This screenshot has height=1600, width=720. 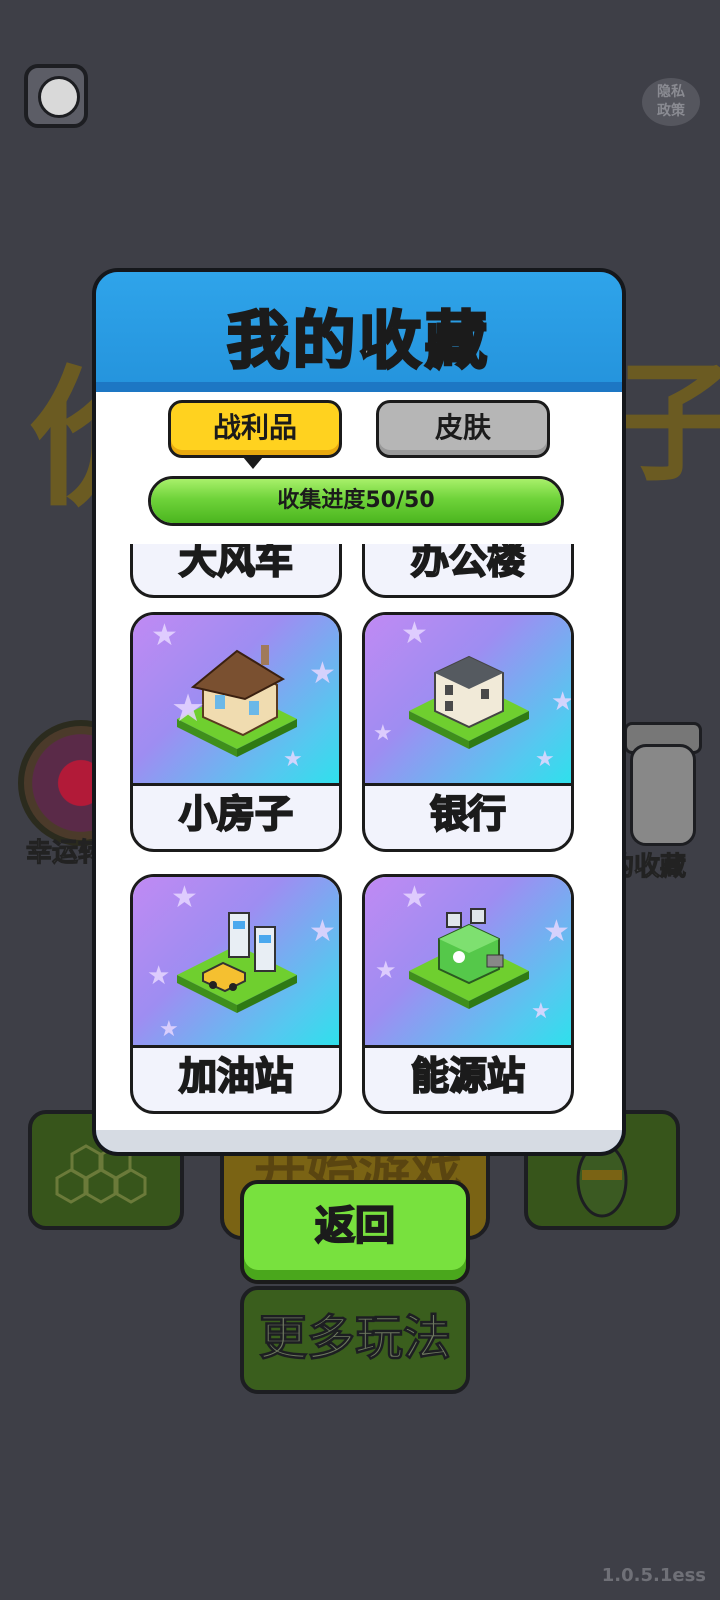 What do you see at coordinates (468, 814) in the screenshot?
I see `card-label: 银行` at bounding box center [468, 814].